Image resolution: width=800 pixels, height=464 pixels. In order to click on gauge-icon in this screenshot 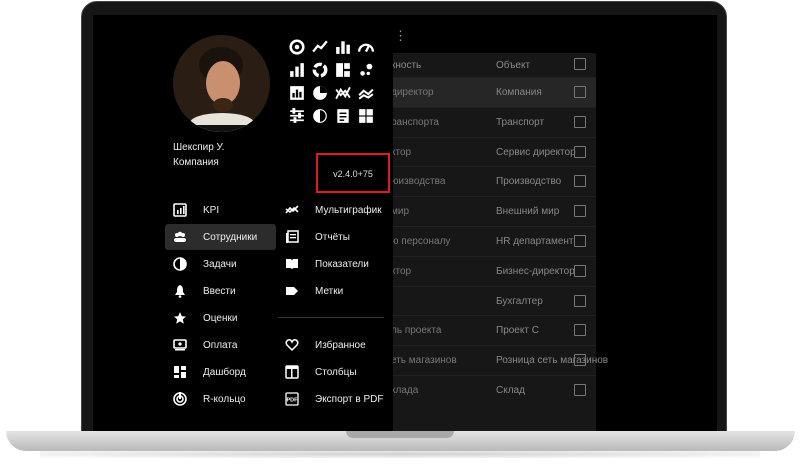, I will do `click(366, 47)`.